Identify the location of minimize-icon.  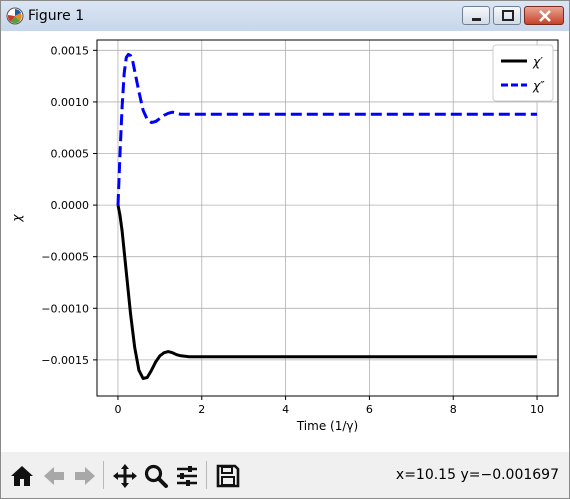
(476, 19).